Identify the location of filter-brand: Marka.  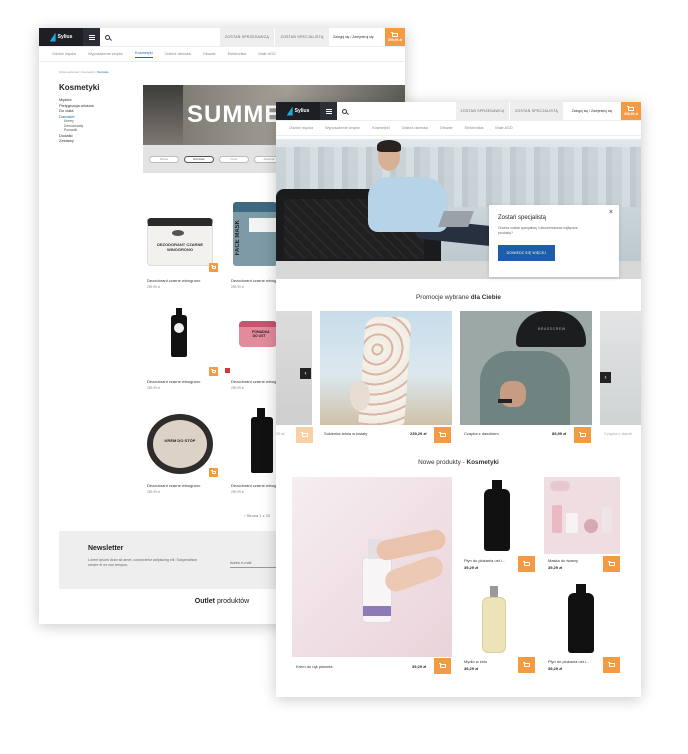
(164, 159).